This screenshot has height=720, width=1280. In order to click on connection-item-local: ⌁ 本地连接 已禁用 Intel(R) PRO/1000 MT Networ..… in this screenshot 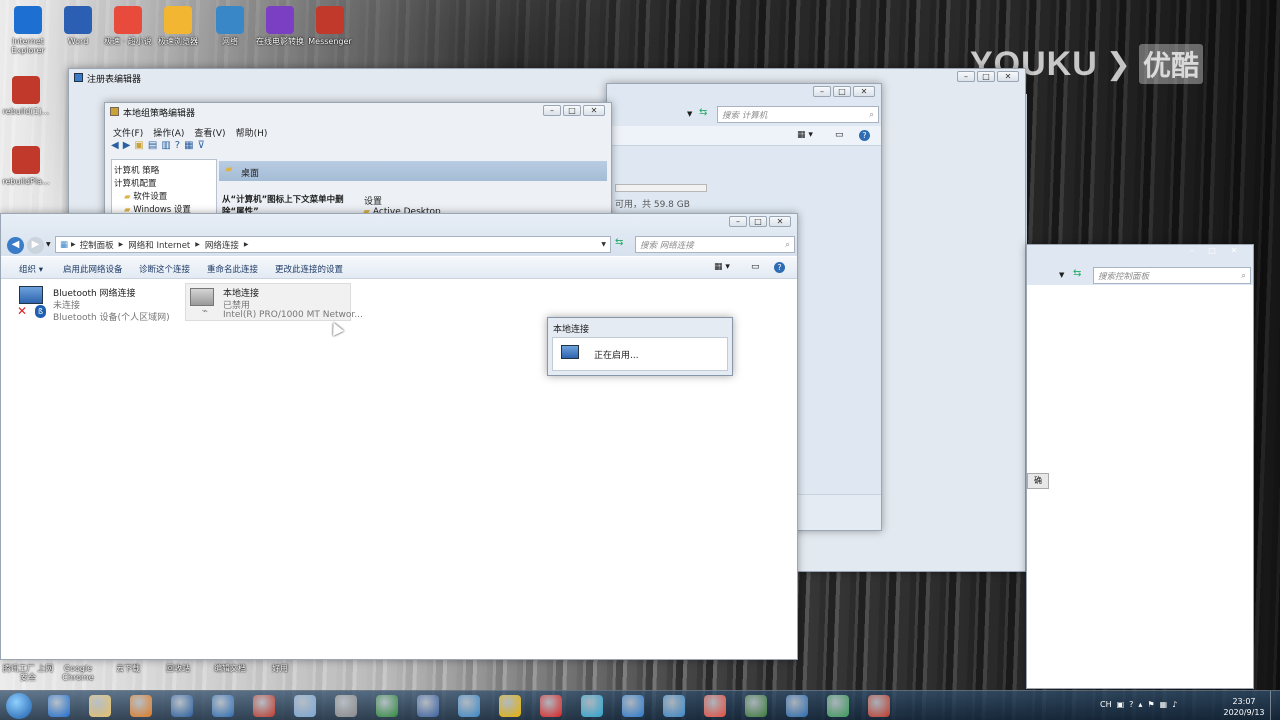, I will do `click(274, 302)`.